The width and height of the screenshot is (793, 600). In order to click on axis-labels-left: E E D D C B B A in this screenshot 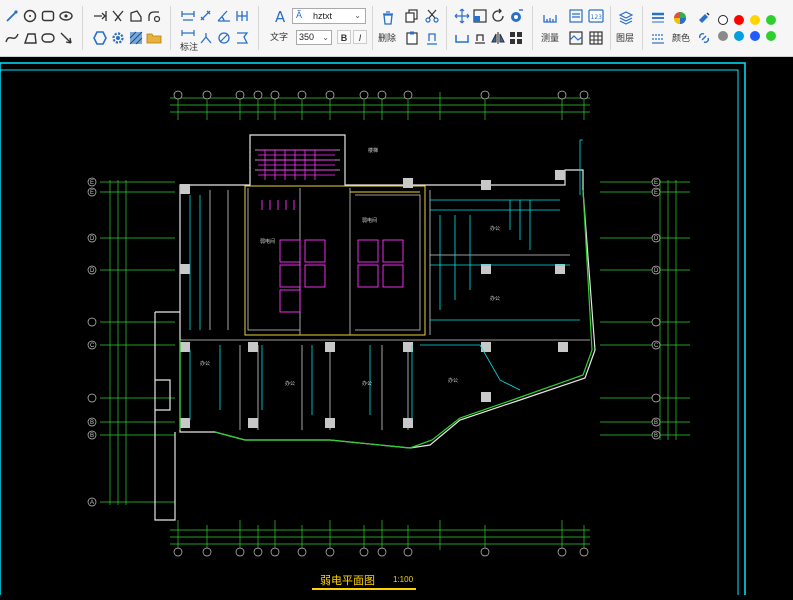, I will do `click(92, 343)`.